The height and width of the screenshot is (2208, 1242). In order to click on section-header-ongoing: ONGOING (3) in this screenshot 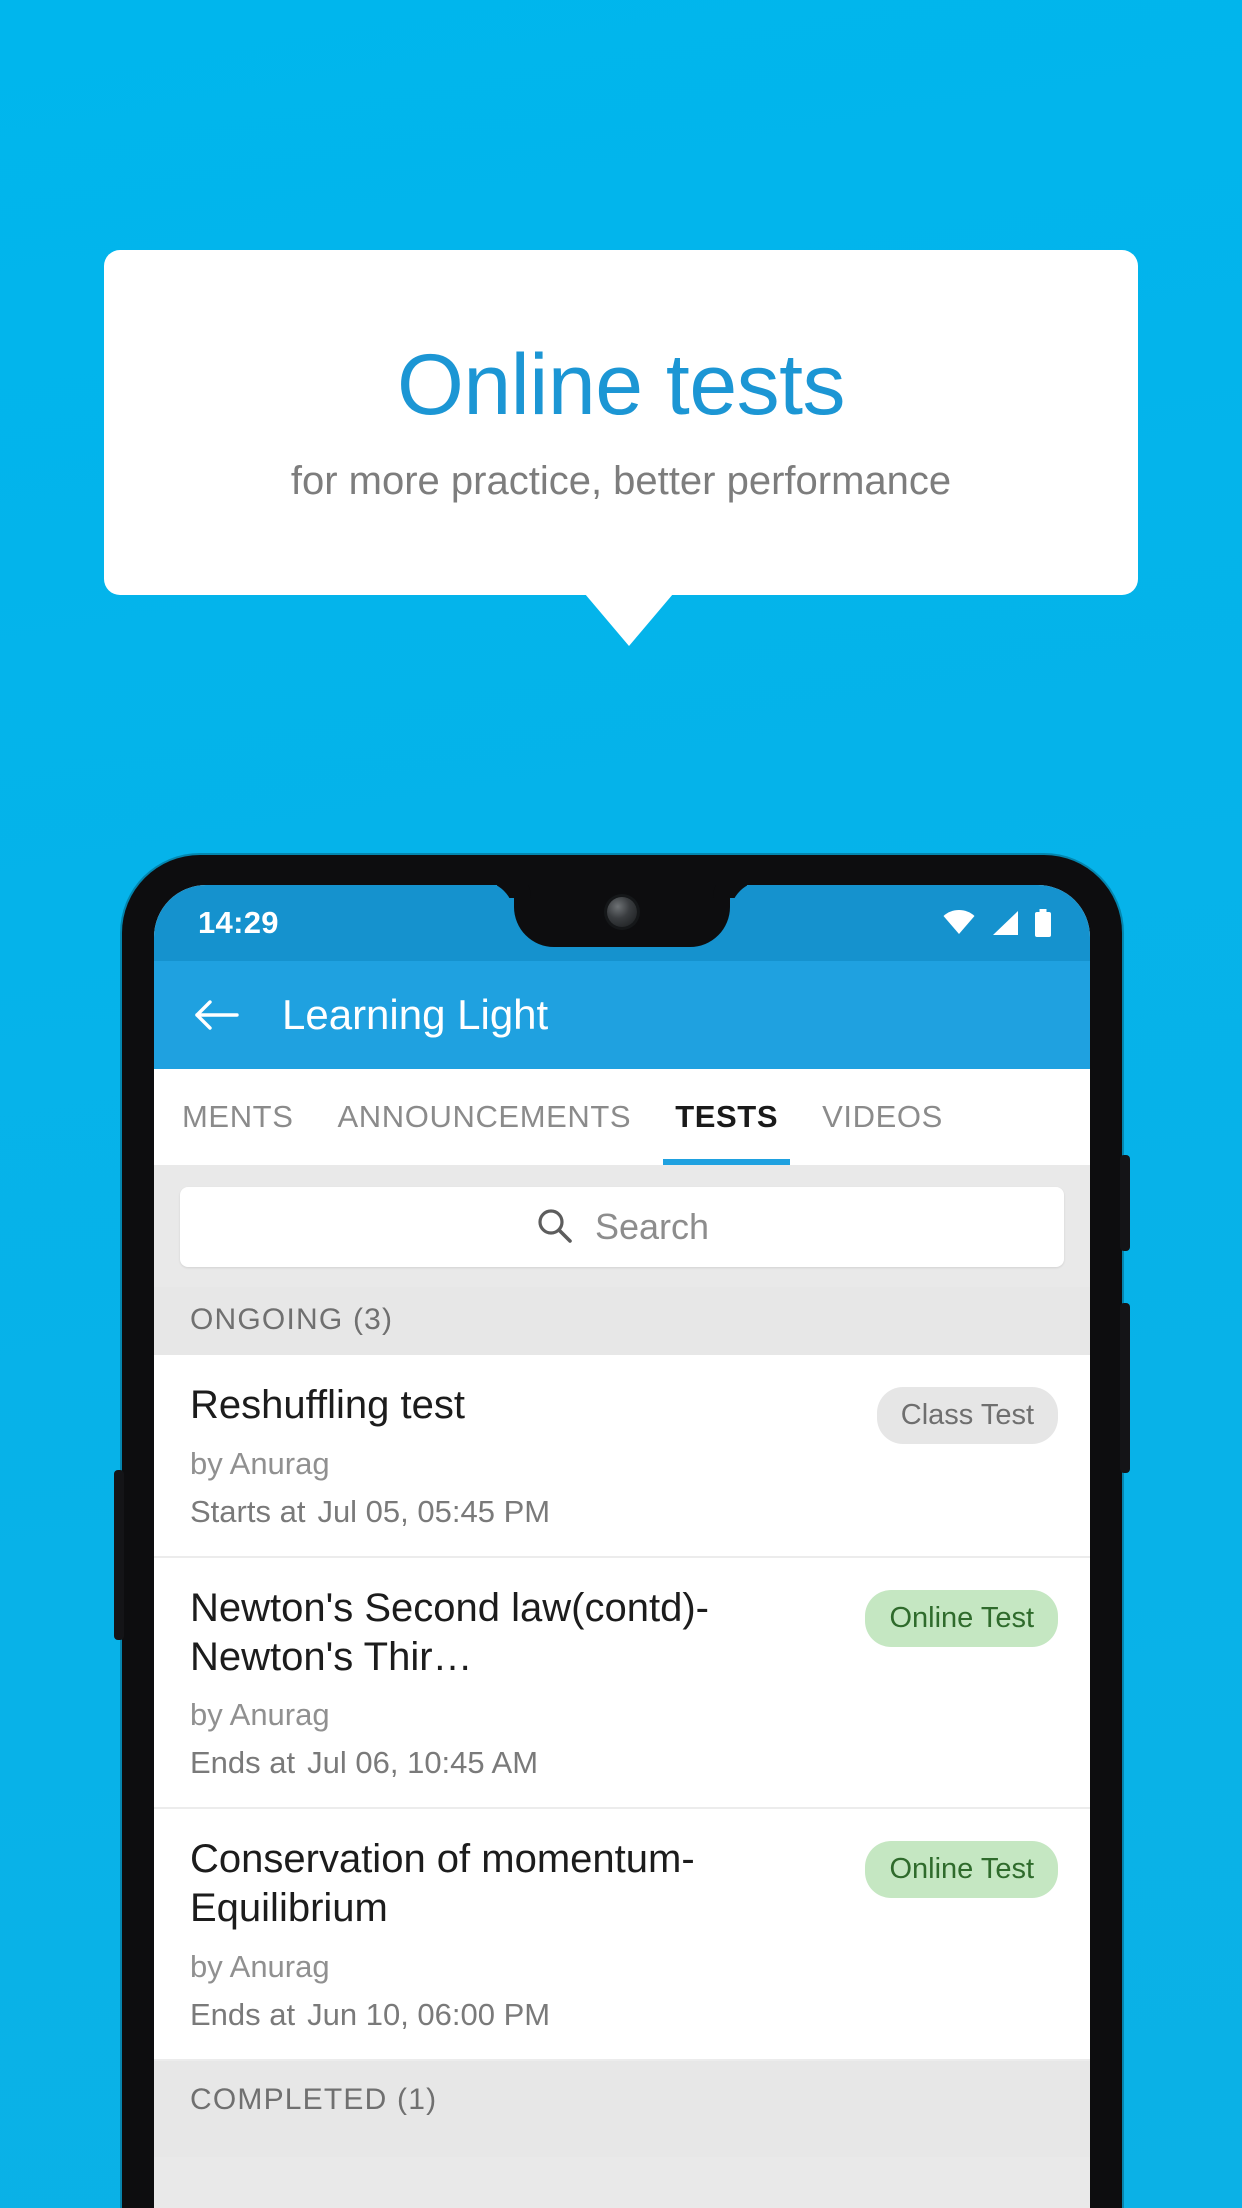, I will do `click(622, 1321)`.